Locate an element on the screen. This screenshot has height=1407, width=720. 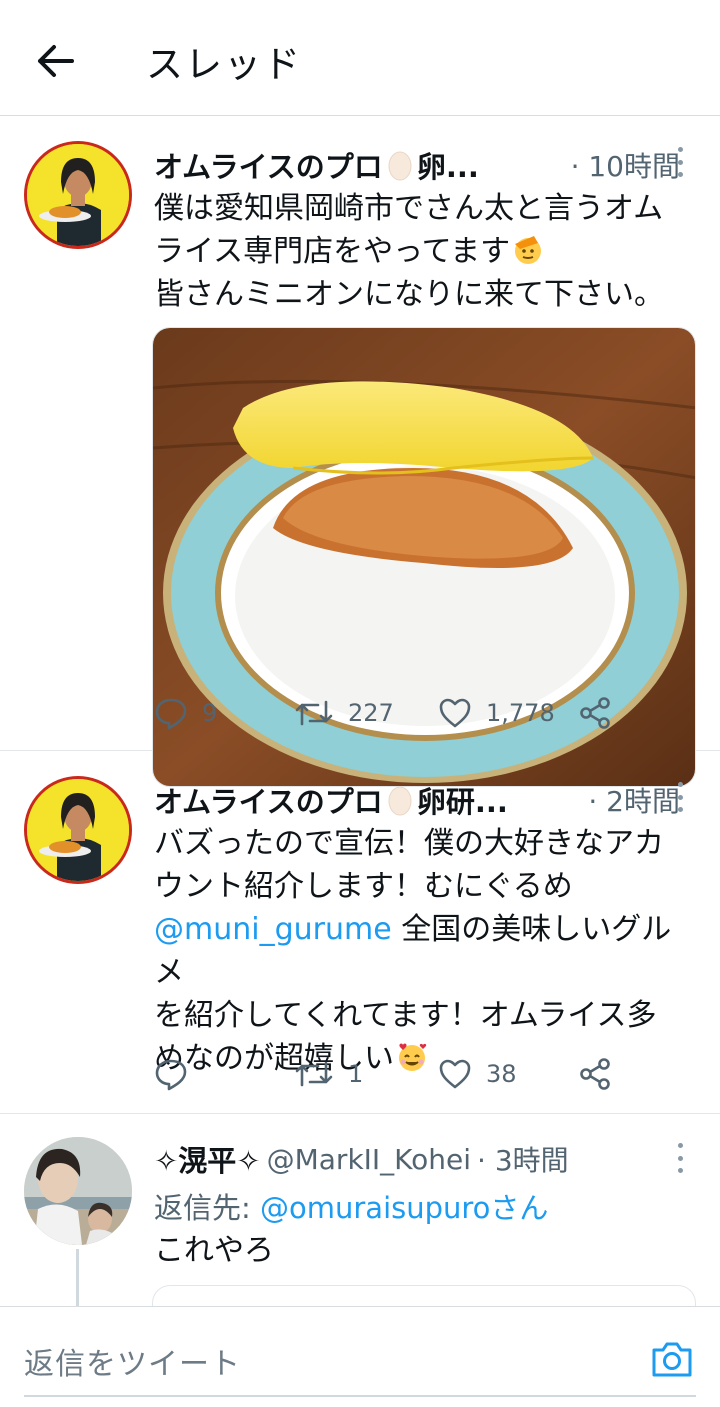
retweet-button: 227 is located at coordinates (344, 713).